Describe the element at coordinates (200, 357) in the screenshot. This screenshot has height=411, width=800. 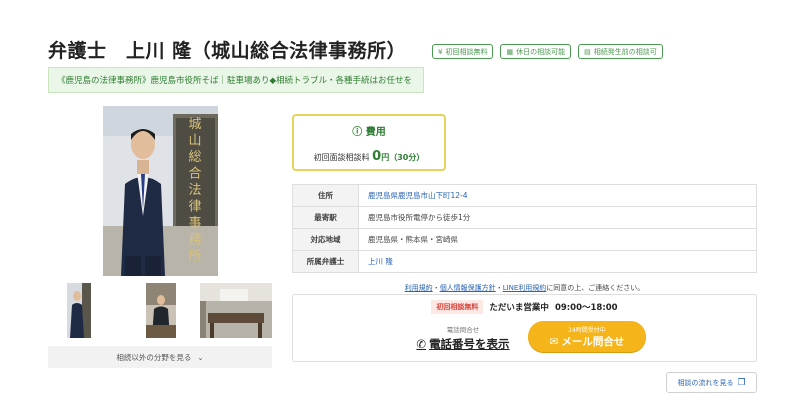
I see `chevron-down-icon: ⌄` at that location.